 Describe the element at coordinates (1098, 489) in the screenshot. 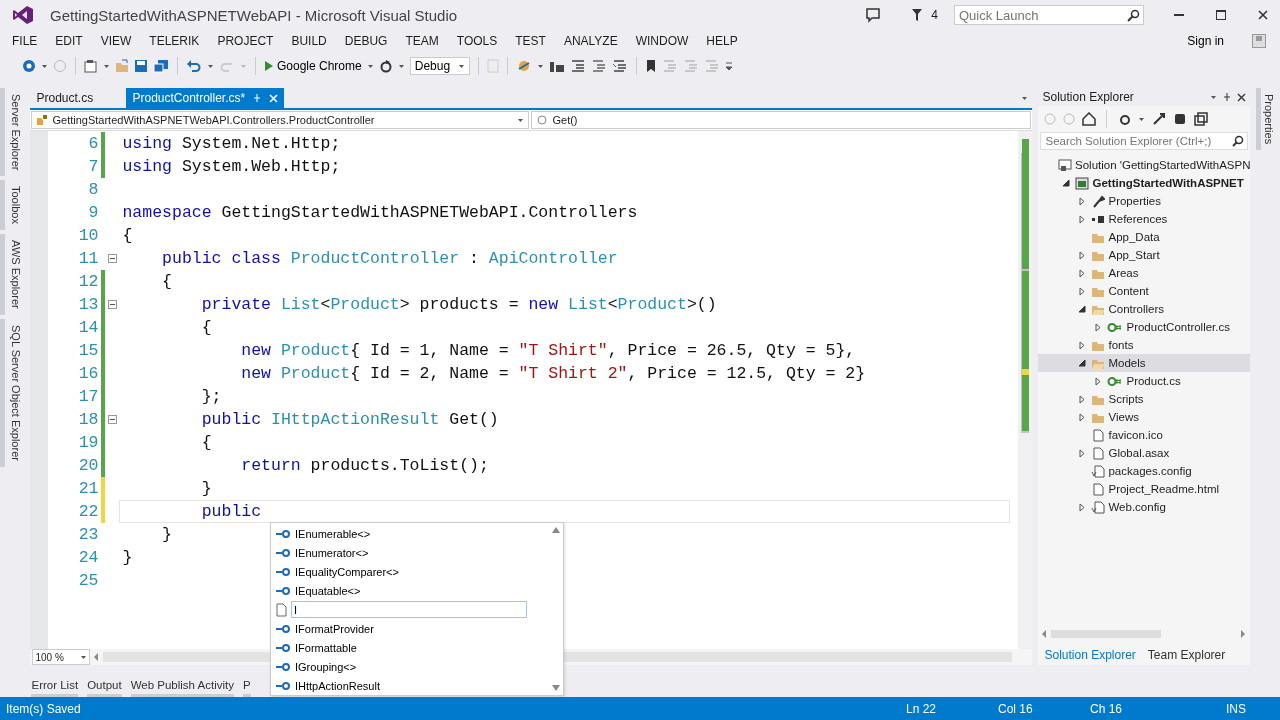

I see `file-icon` at that location.